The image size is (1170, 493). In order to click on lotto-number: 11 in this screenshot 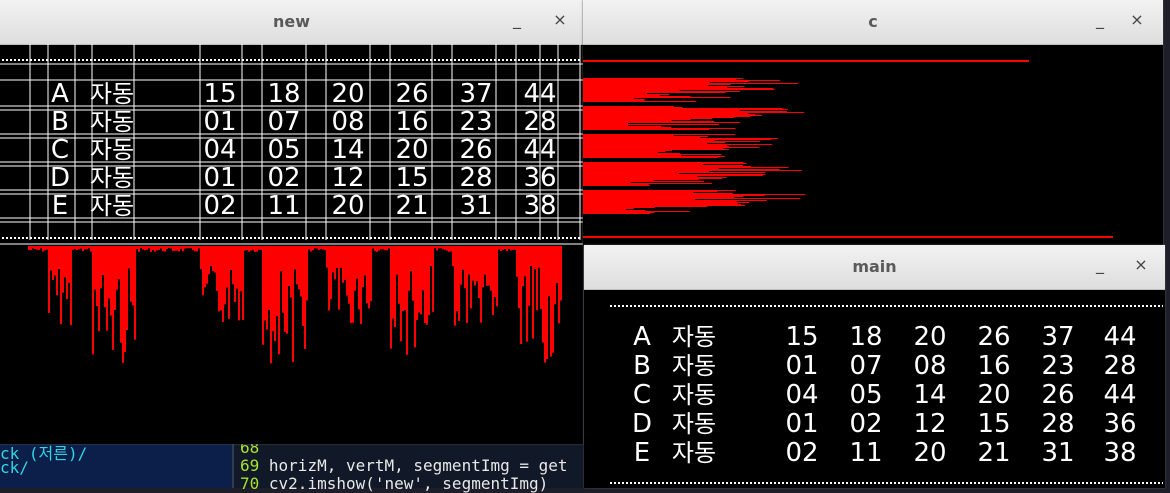, I will do `click(865, 453)`.